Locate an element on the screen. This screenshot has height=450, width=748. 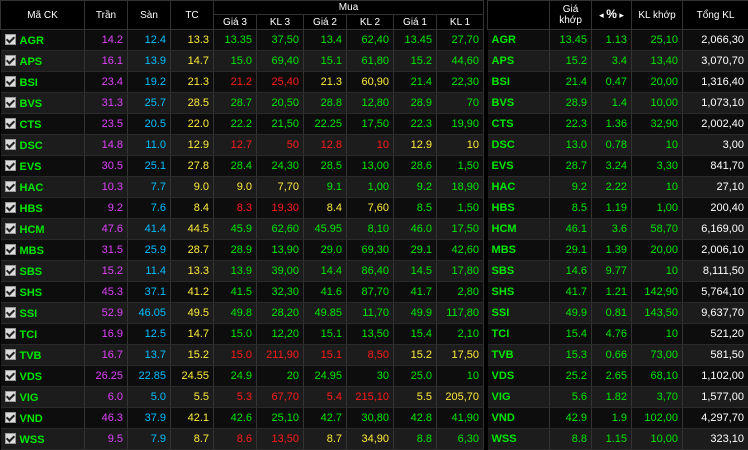
symbol-cell: VIG is located at coordinates (43, 397).